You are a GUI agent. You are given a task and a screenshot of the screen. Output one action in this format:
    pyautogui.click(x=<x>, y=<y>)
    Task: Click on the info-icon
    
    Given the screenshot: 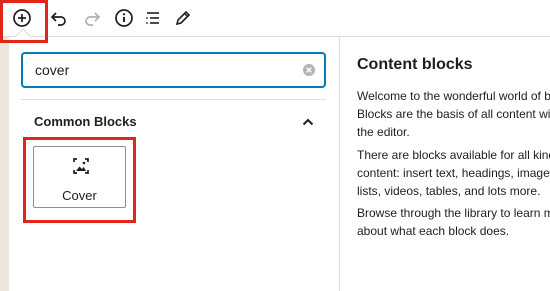 What is the action you would take?
    pyautogui.click(x=124, y=18)
    